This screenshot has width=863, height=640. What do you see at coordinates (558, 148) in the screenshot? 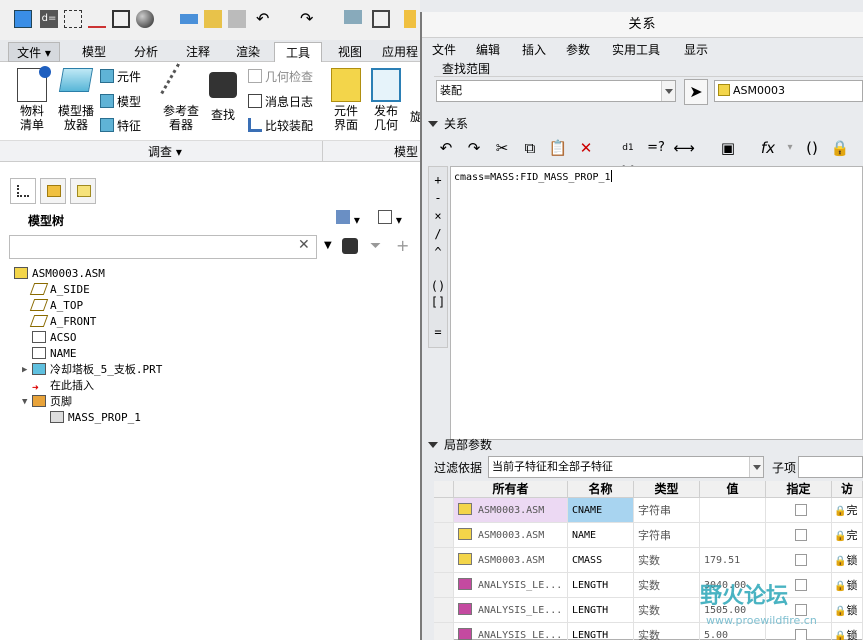
I see `paste-icon: 📋` at bounding box center [558, 148].